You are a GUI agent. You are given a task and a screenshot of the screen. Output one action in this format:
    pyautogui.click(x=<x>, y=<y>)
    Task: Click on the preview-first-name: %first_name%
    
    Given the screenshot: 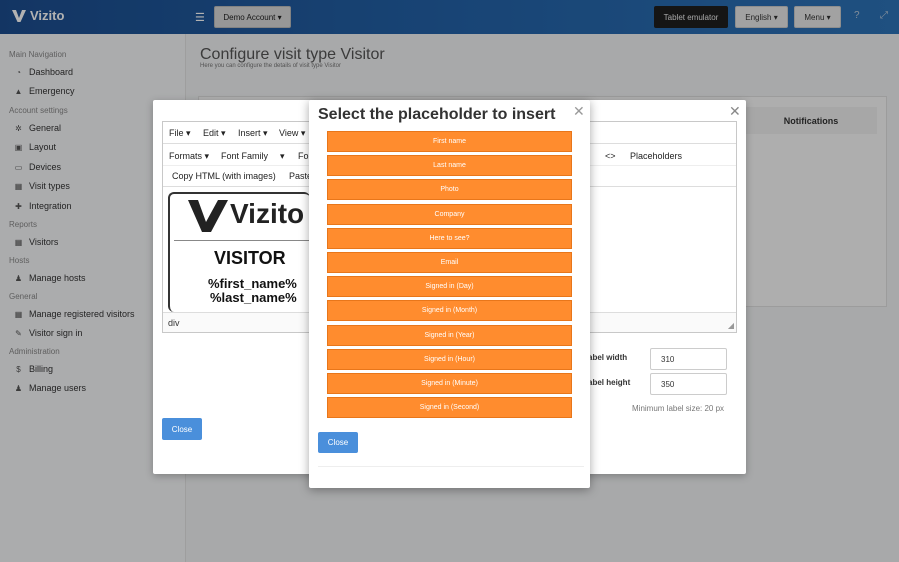 What is the action you would take?
    pyautogui.click(x=252, y=283)
    